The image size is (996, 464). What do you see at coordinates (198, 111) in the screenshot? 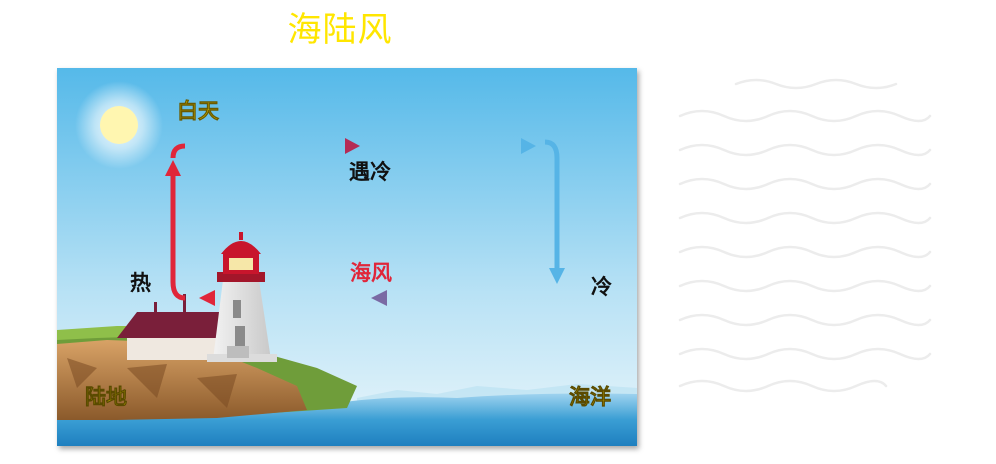
I see `label-daytime: 白天` at bounding box center [198, 111].